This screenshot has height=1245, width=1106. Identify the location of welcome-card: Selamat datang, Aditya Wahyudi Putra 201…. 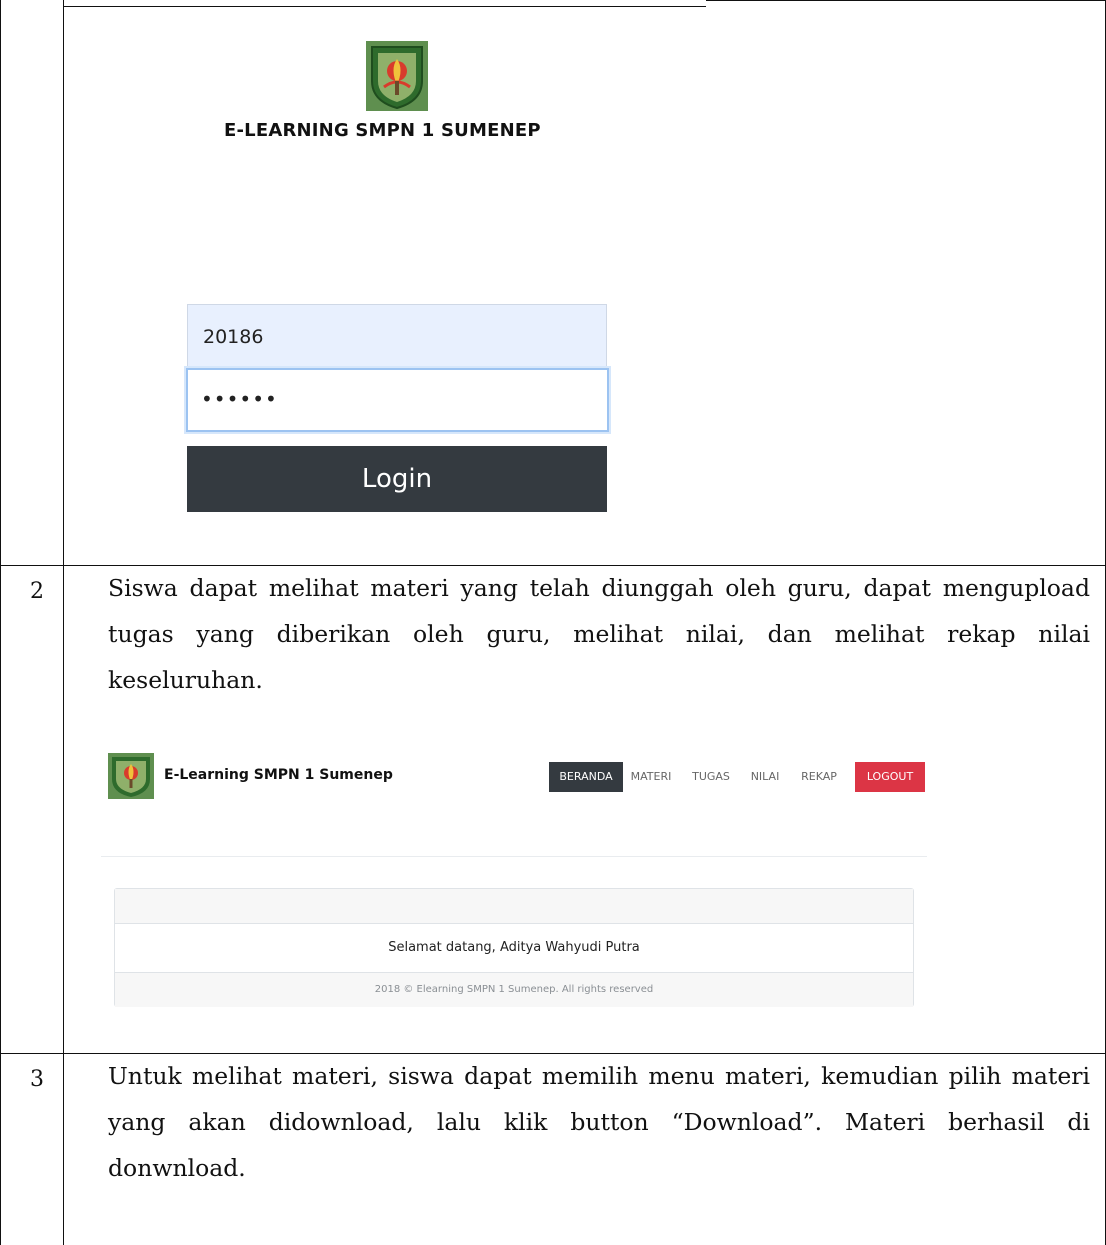
(514, 947).